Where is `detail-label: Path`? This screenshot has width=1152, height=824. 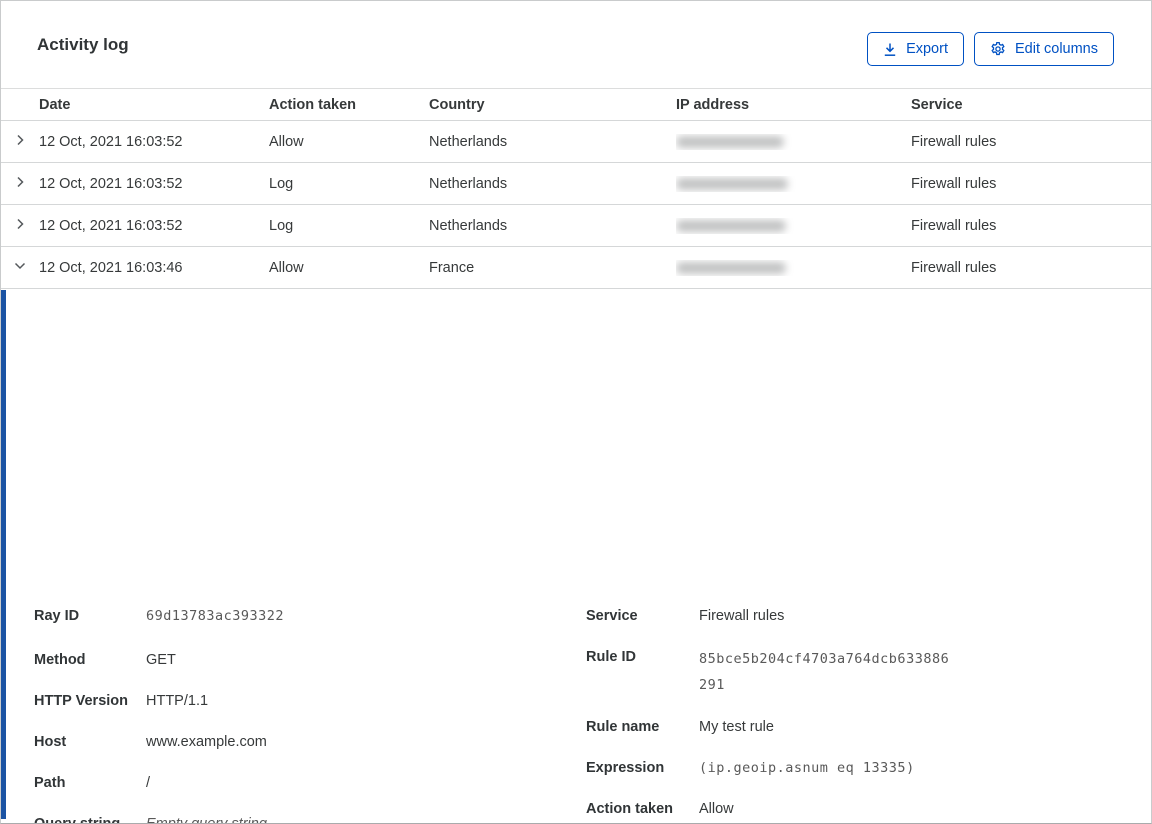 detail-label: Path is located at coordinates (50, 783).